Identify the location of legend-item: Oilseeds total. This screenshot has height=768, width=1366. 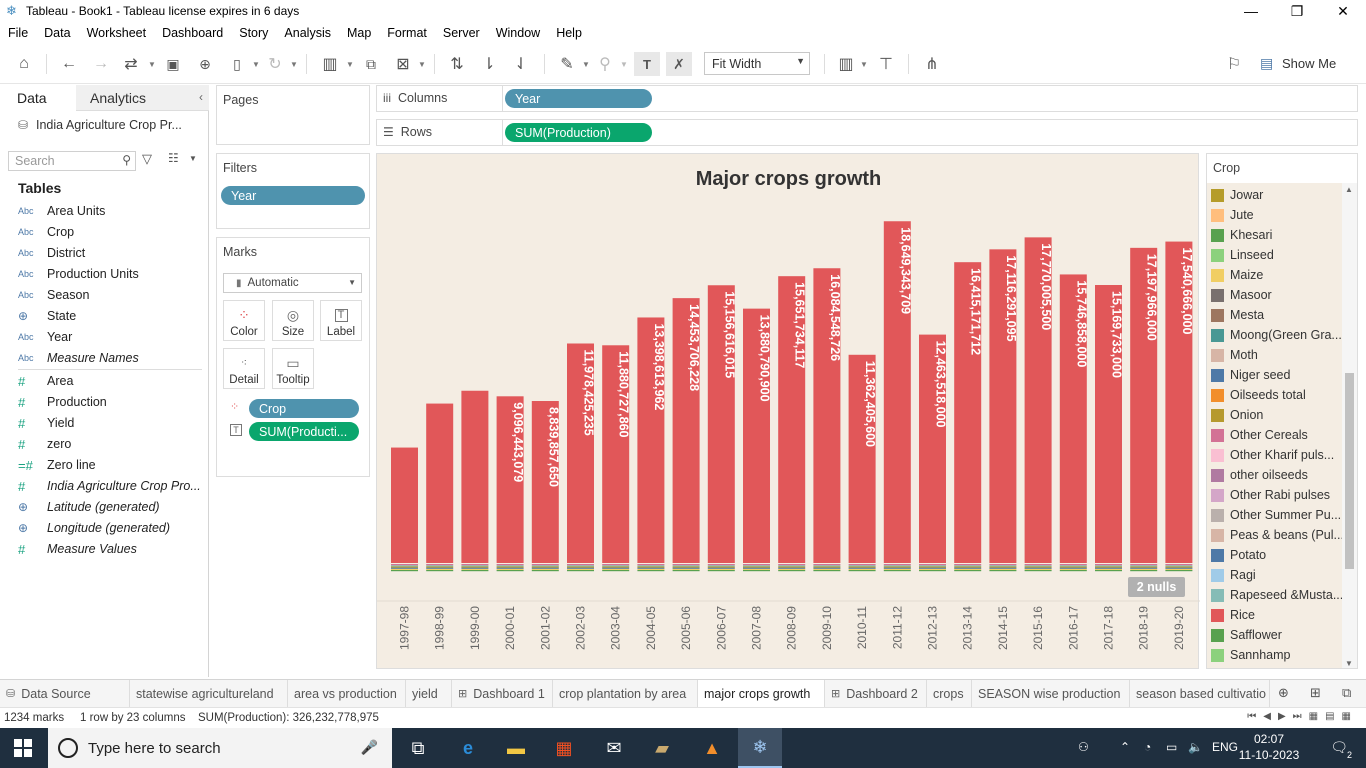
(1276, 395).